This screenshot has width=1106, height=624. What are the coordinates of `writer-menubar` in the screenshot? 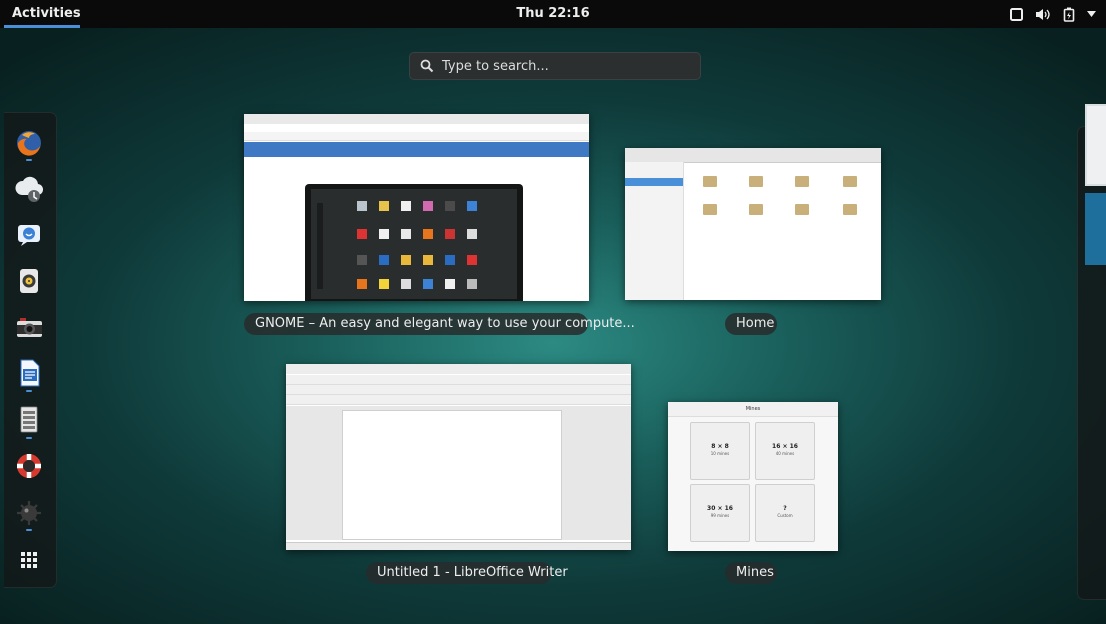 It's located at (458, 369).